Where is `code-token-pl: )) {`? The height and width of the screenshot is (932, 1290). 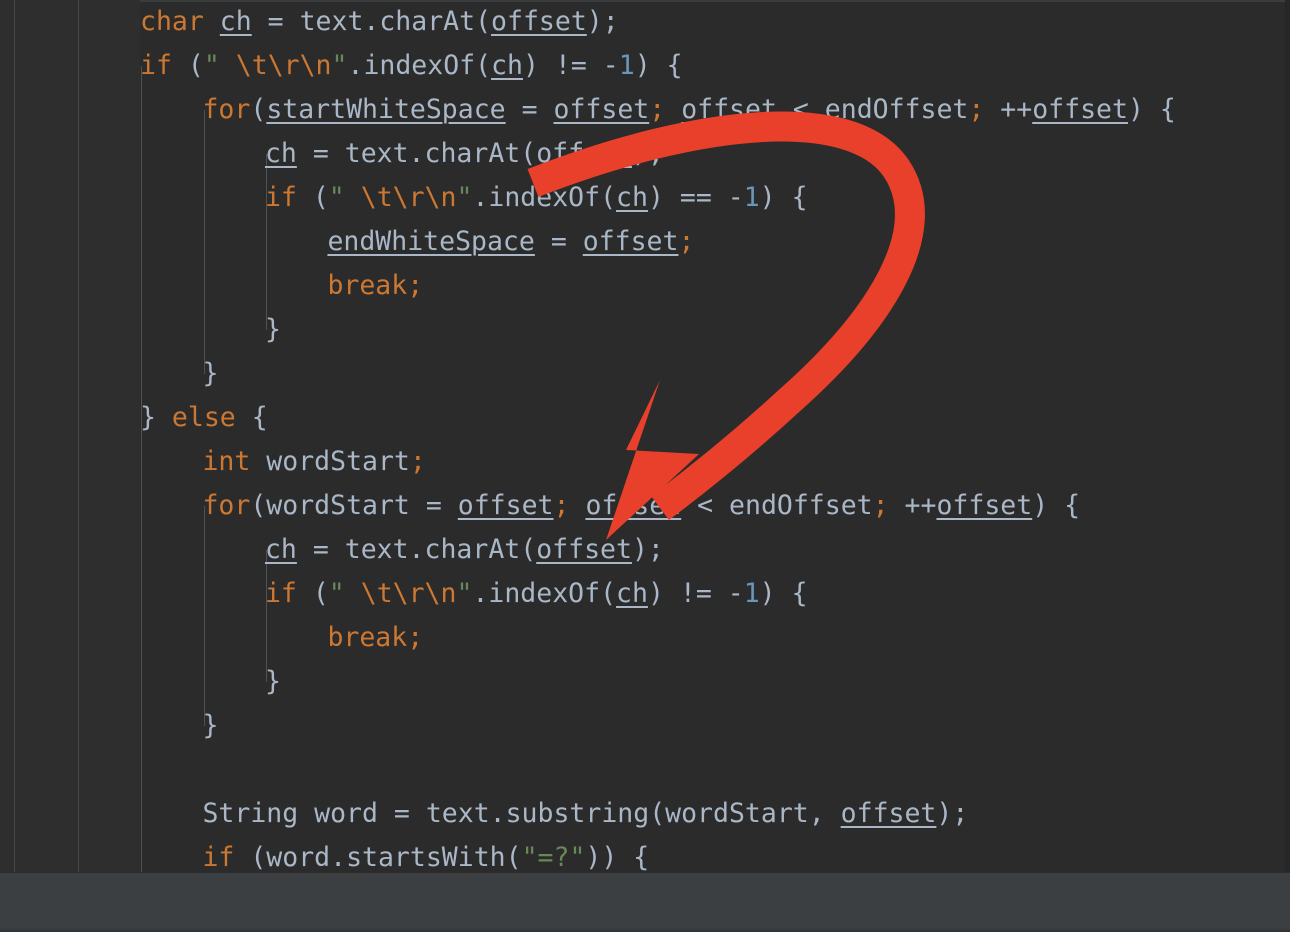
code-token-pl: )) { is located at coordinates (617, 857).